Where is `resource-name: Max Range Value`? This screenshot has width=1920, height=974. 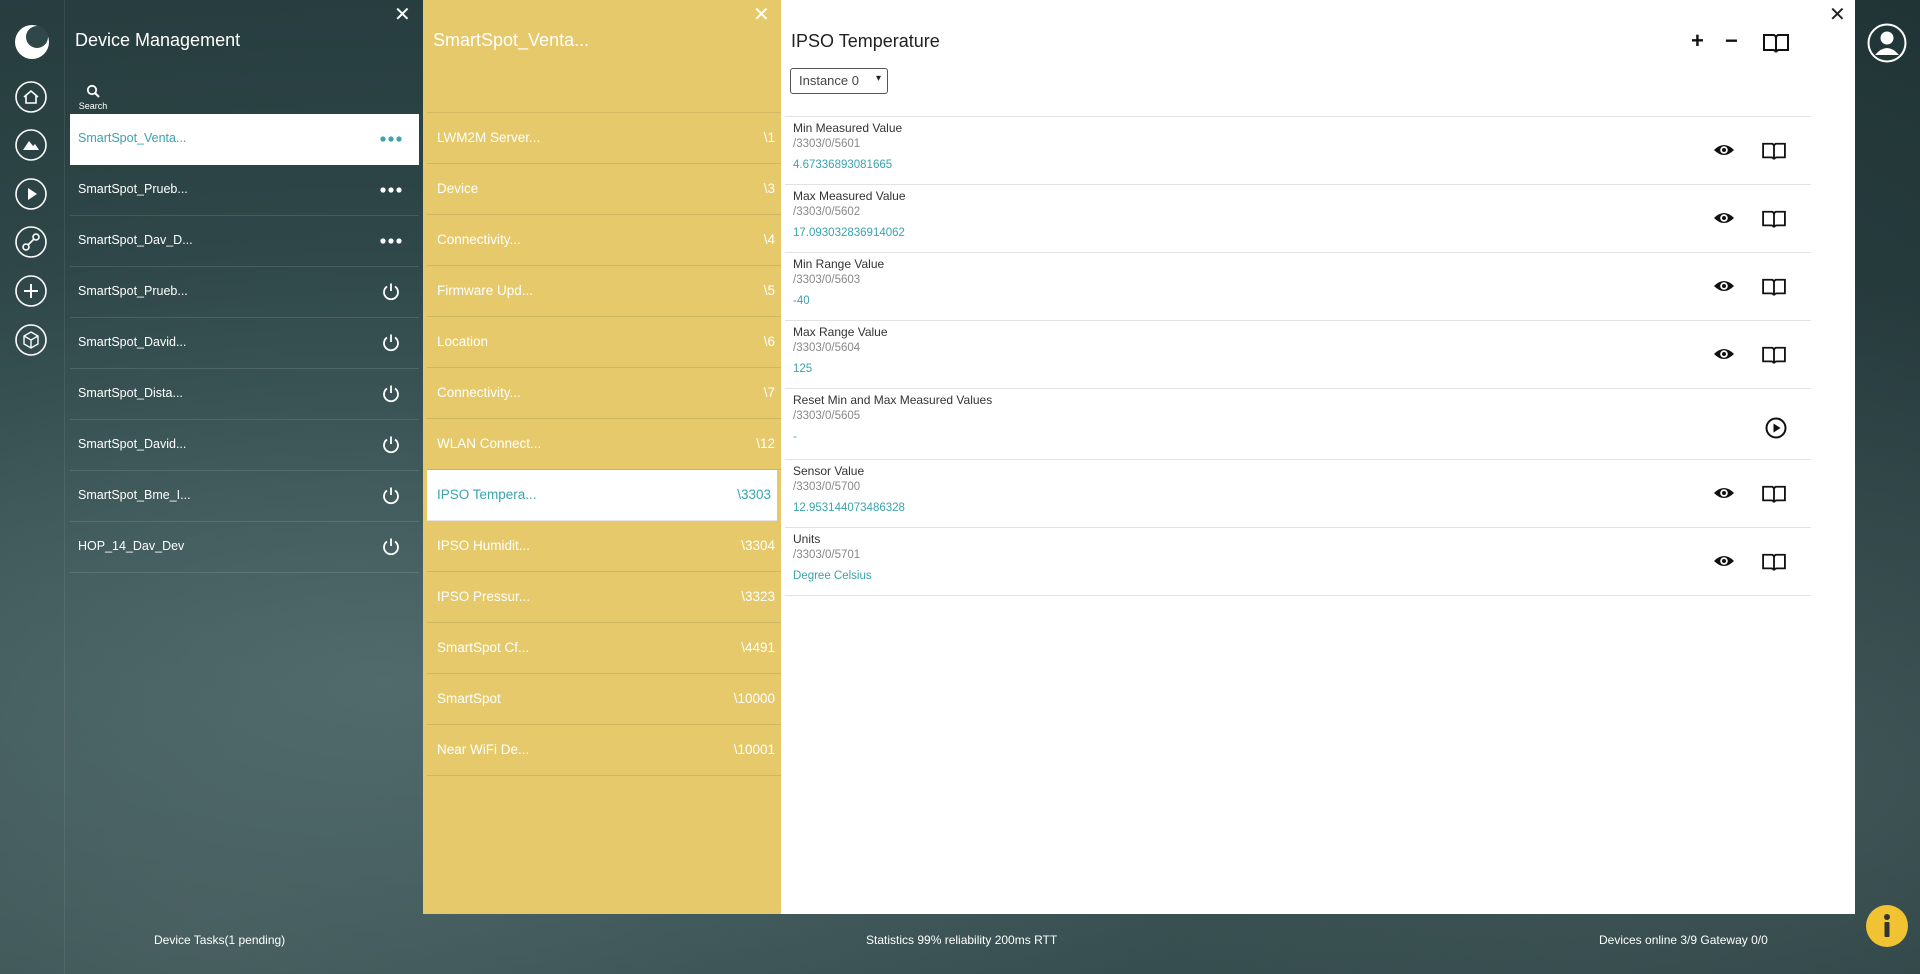
resource-name: Max Range Value is located at coordinates (840, 332).